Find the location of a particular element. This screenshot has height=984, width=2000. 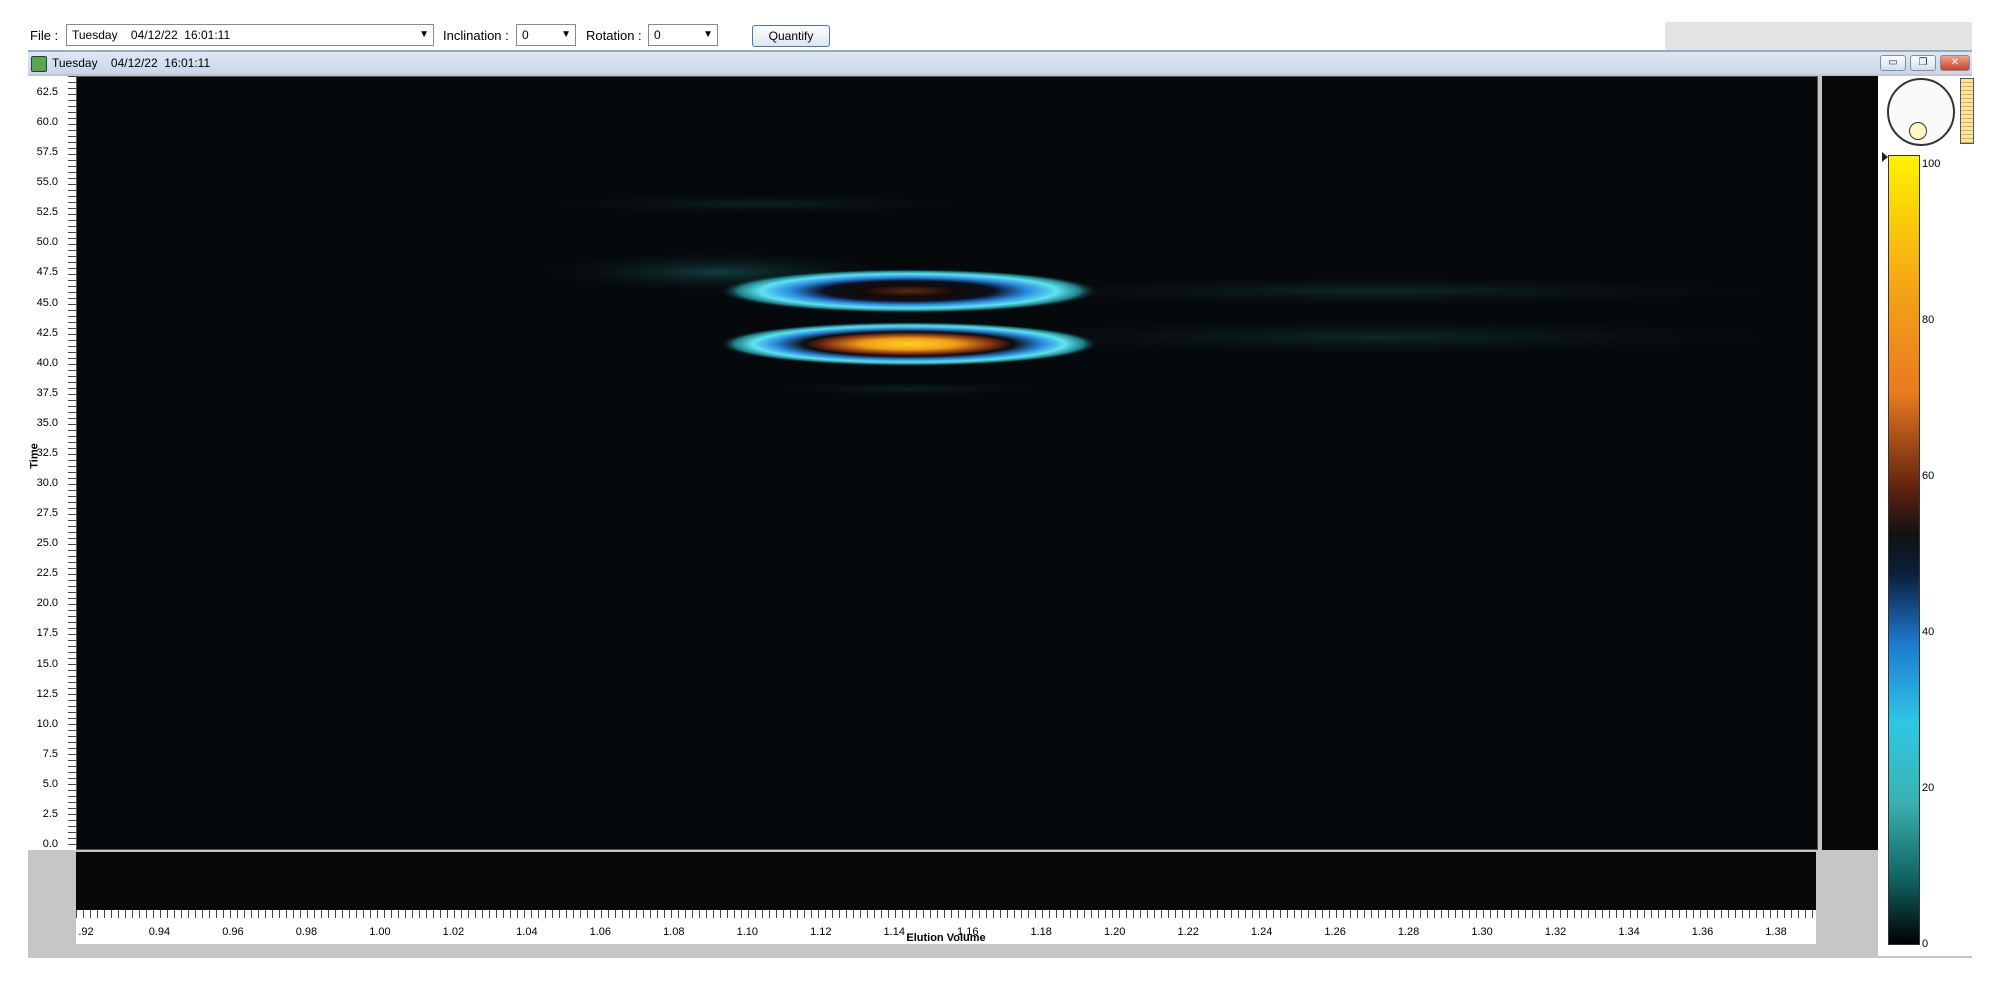

file-select: Tuesday 04/12/22 16:01:11 ▼ is located at coordinates (250, 35).